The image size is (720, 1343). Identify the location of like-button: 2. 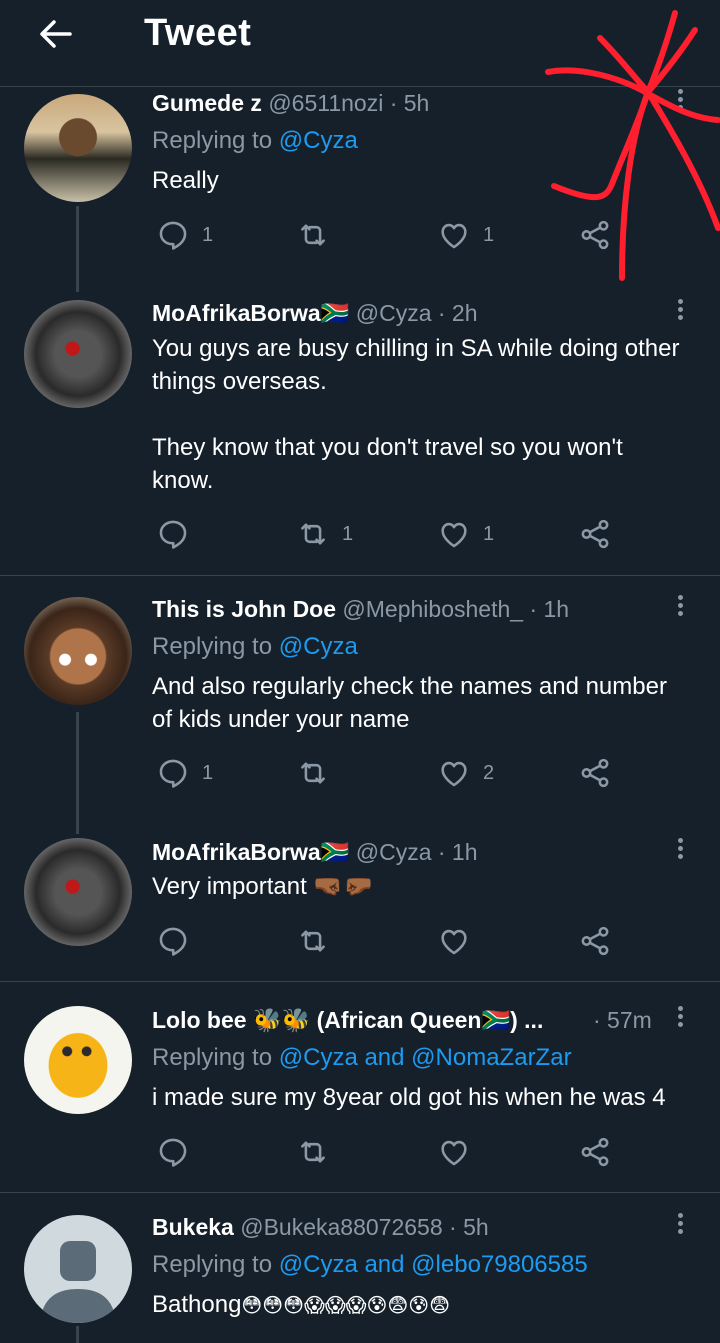
(465, 773).